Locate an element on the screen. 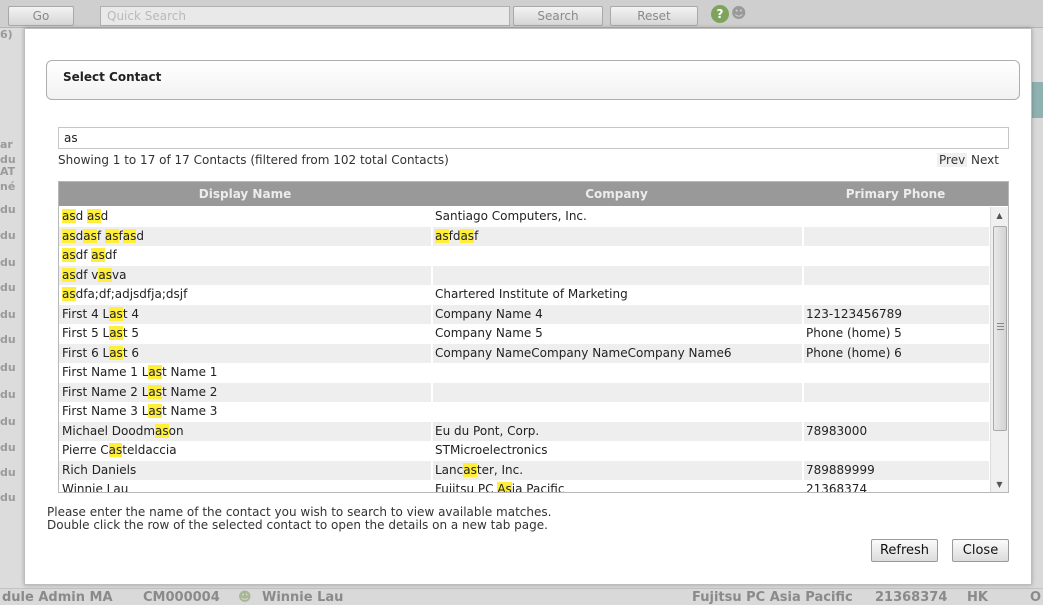  cell-display-name: First Name 3 Last Name 3 is located at coordinates (140, 411).